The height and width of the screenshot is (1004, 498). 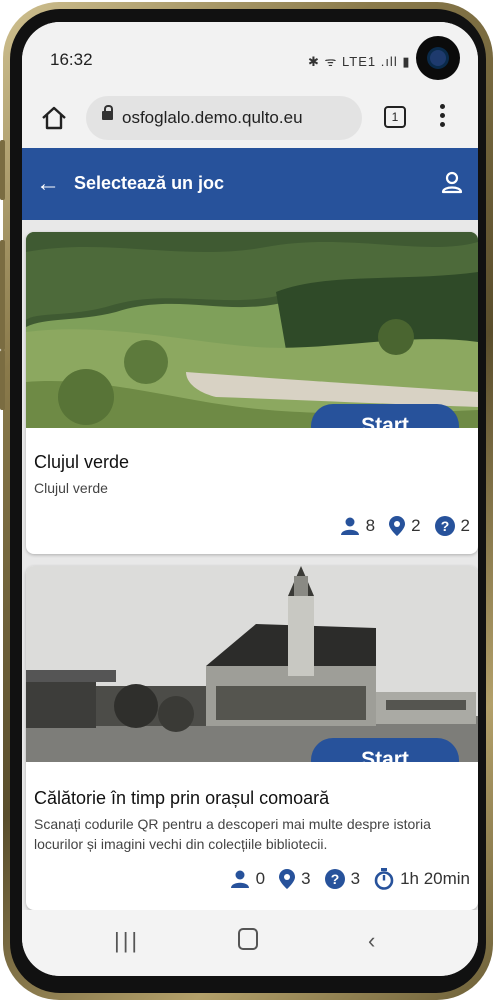 I want to click on questions-stat: ? 3, so click(x=342, y=879).